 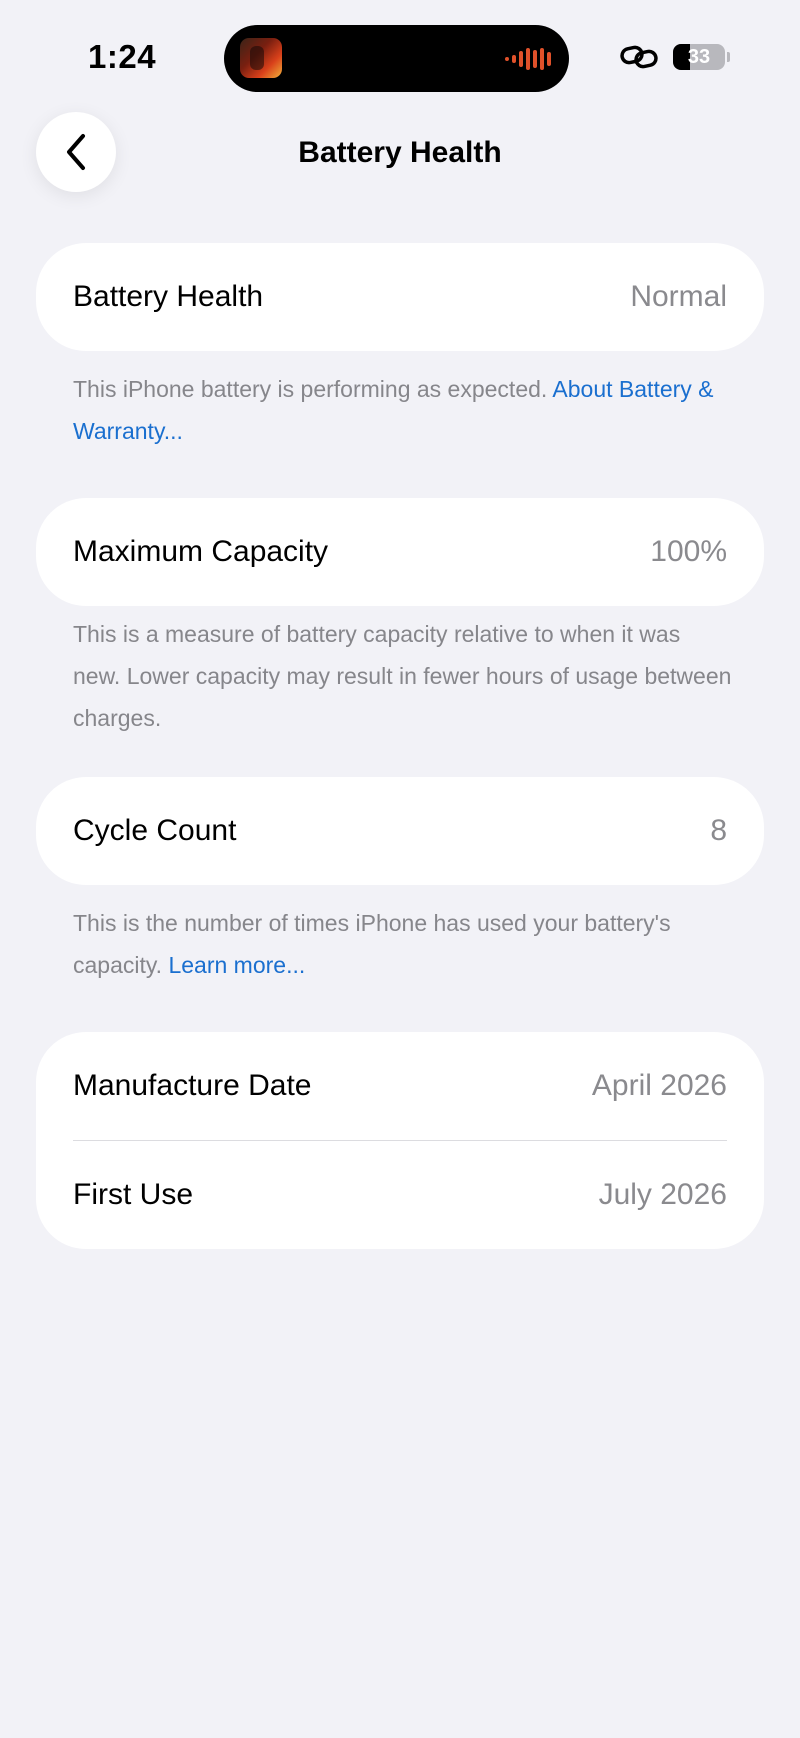 I want to click on battery-cap, so click(x=728, y=57).